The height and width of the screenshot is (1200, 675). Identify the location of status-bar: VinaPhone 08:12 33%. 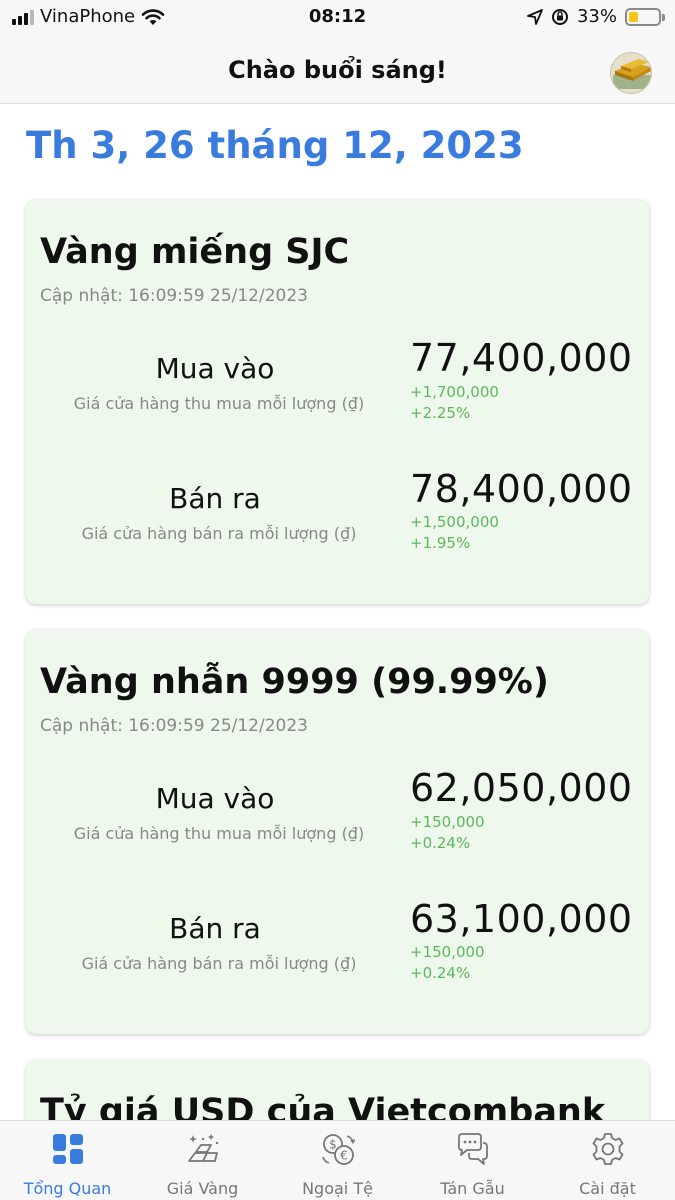
(337, 18).